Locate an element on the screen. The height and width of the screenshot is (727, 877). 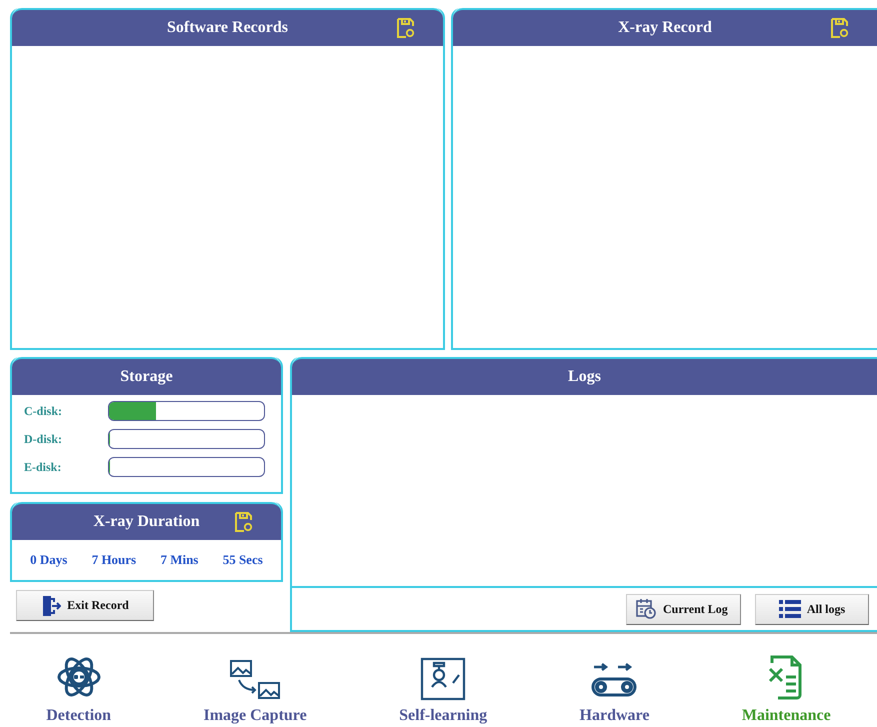
duration-value: 7 Mins is located at coordinates (179, 560).